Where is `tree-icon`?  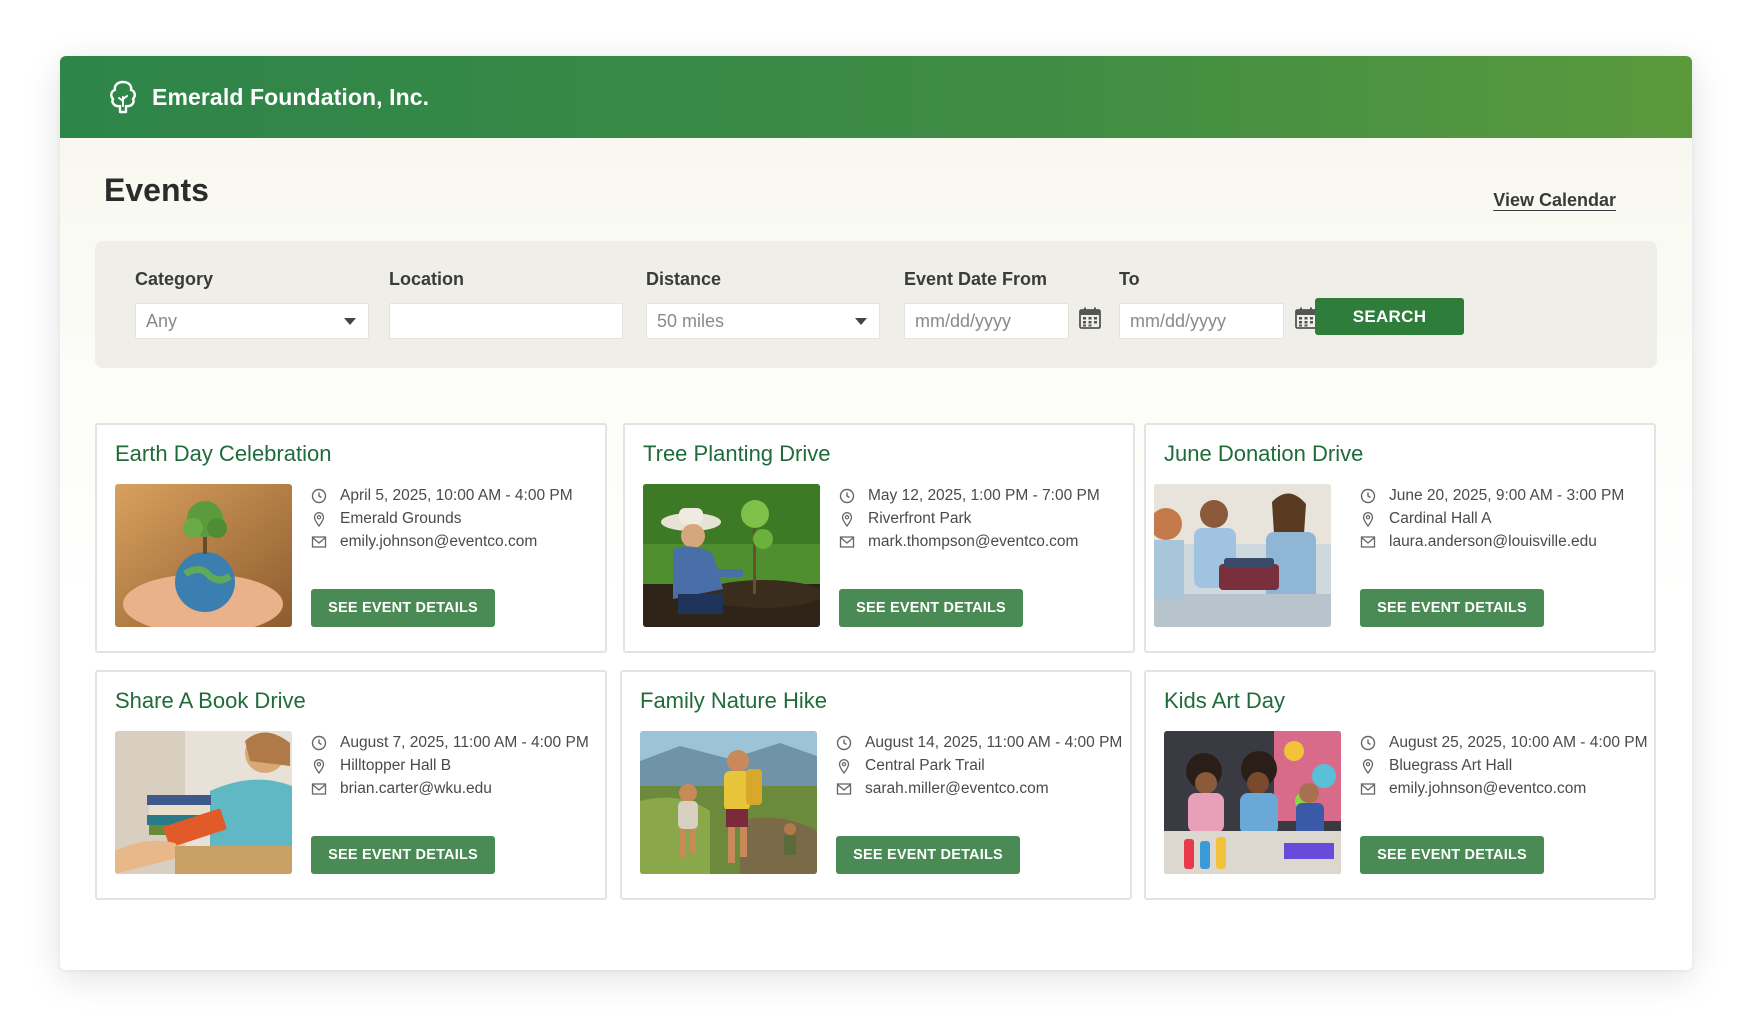 tree-icon is located at coordinates (123, 97).